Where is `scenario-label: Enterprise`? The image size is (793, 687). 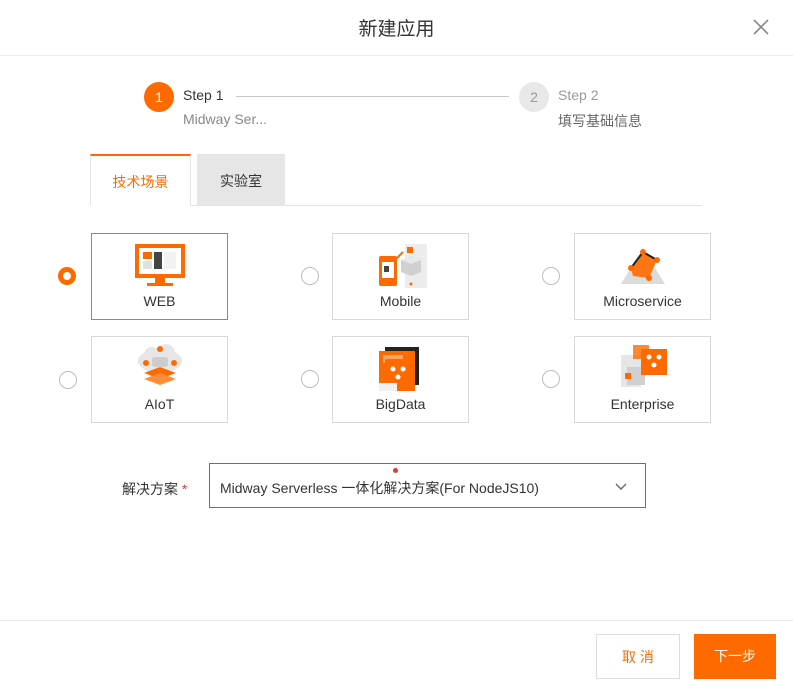
scenario-label: Enterprise is located at coordinates (642, 404).